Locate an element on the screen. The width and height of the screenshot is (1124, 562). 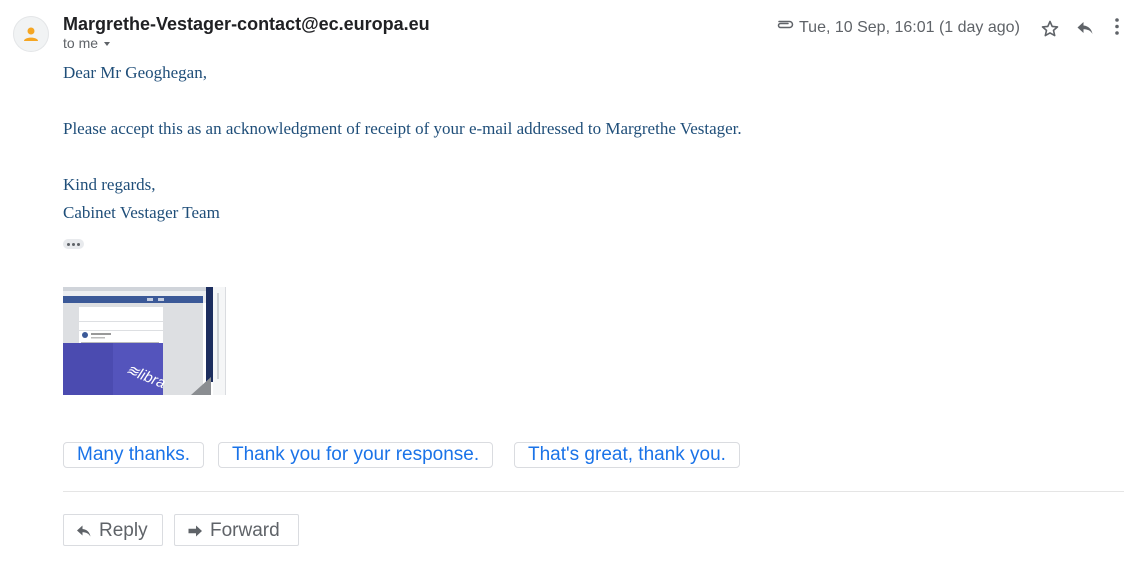
greeting-text: Dear Mr Geoghegan, is located at coordinates (135, 72).